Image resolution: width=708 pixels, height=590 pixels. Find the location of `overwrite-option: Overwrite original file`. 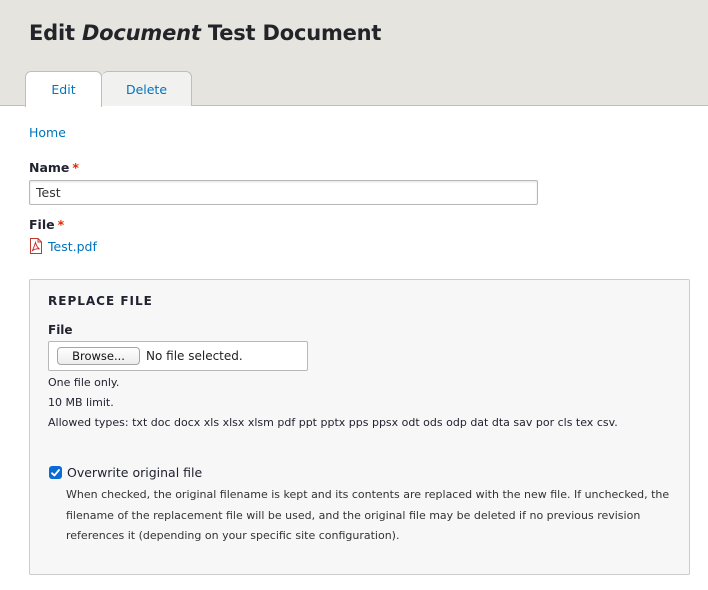

overwrite-option: Overwrite original file is located at coordinates (125, 472).